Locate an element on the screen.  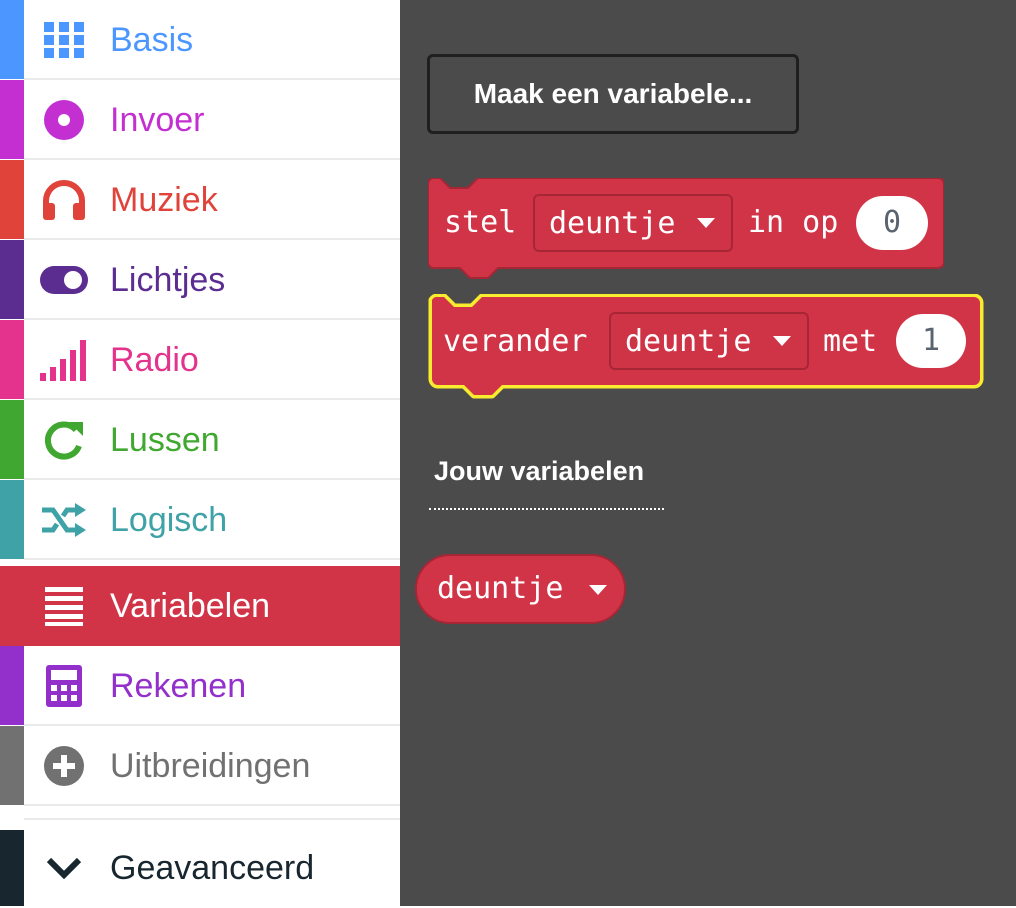
lines-icon is located at coordinates (64, 606).